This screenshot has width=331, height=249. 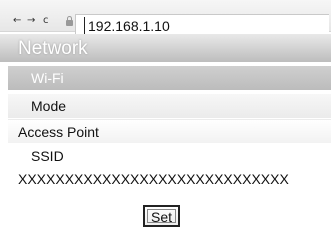 What do you see at coordinates (169, 78) in the screenshot?
I see `wifi-section-header: Wi-Fi` at bounding box center [169, 78].